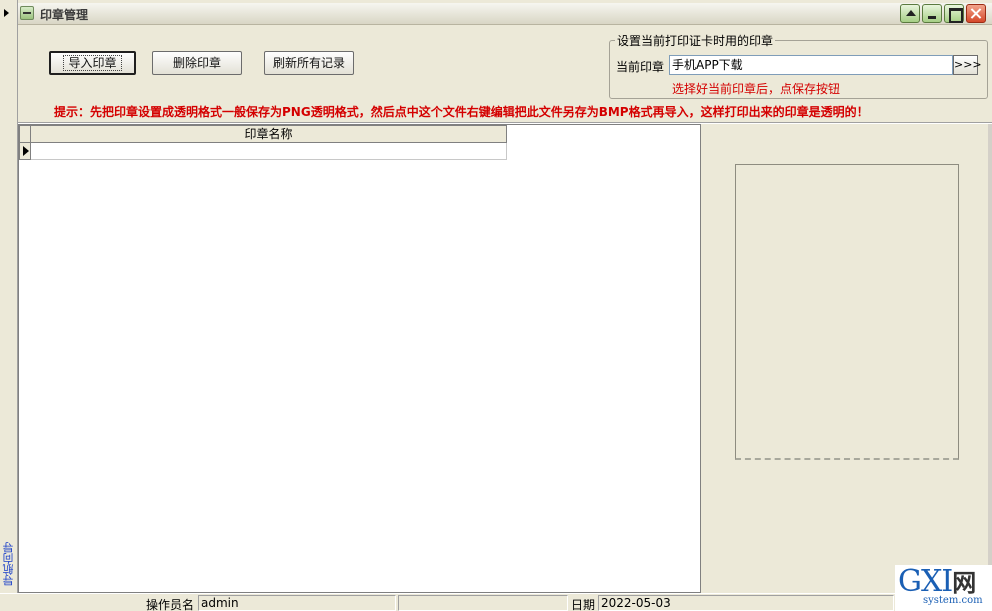 The width and height of the screenshot is (992, 611). I want to click on window-title-bar: 印章管理, so click(505, 14).